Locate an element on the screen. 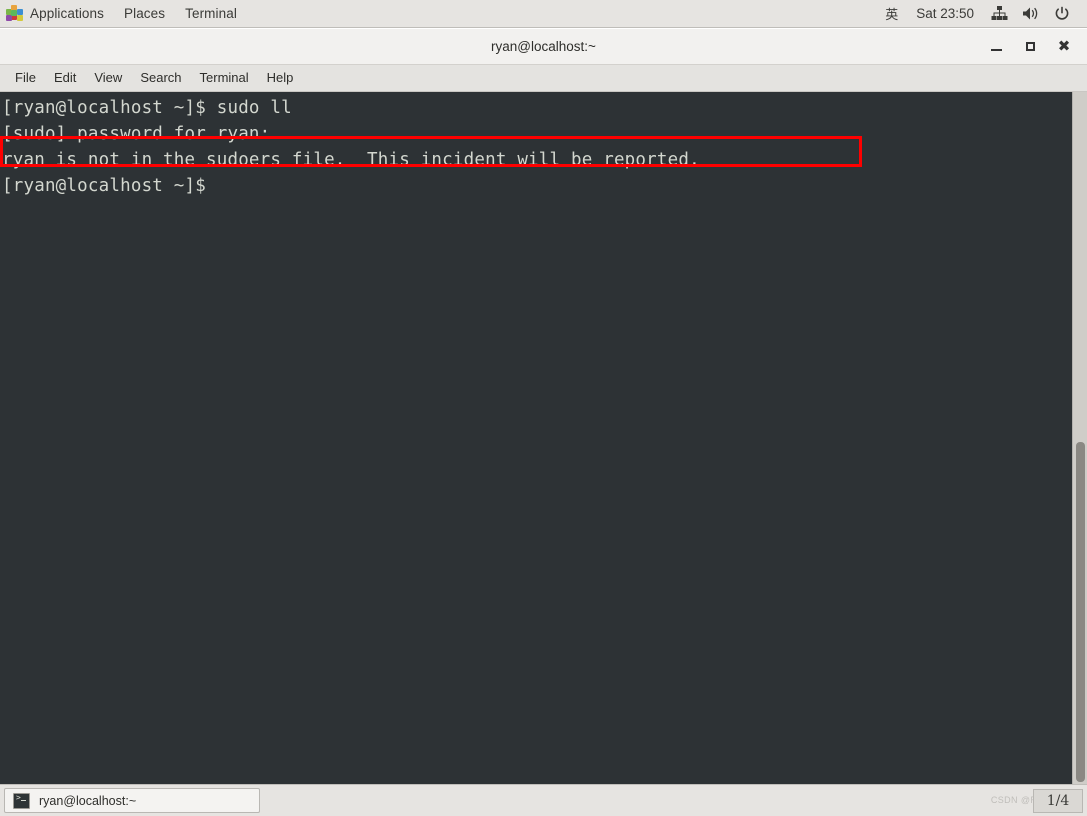  network-icon is located at coordinates (999, 13).